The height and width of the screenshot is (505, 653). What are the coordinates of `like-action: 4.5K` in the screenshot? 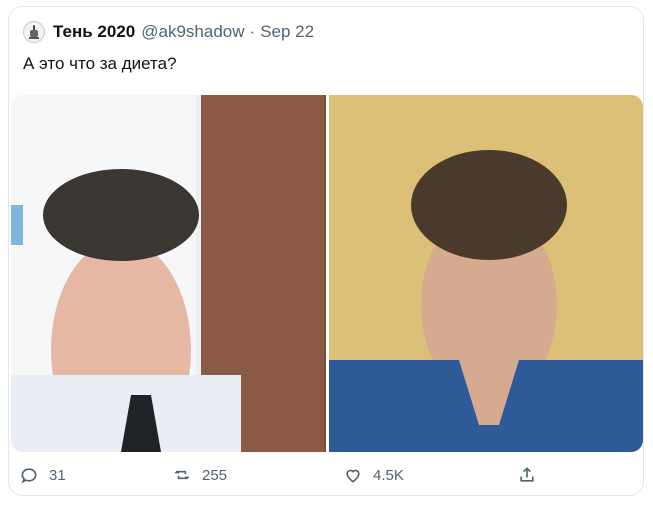 It's located at (373, 475).